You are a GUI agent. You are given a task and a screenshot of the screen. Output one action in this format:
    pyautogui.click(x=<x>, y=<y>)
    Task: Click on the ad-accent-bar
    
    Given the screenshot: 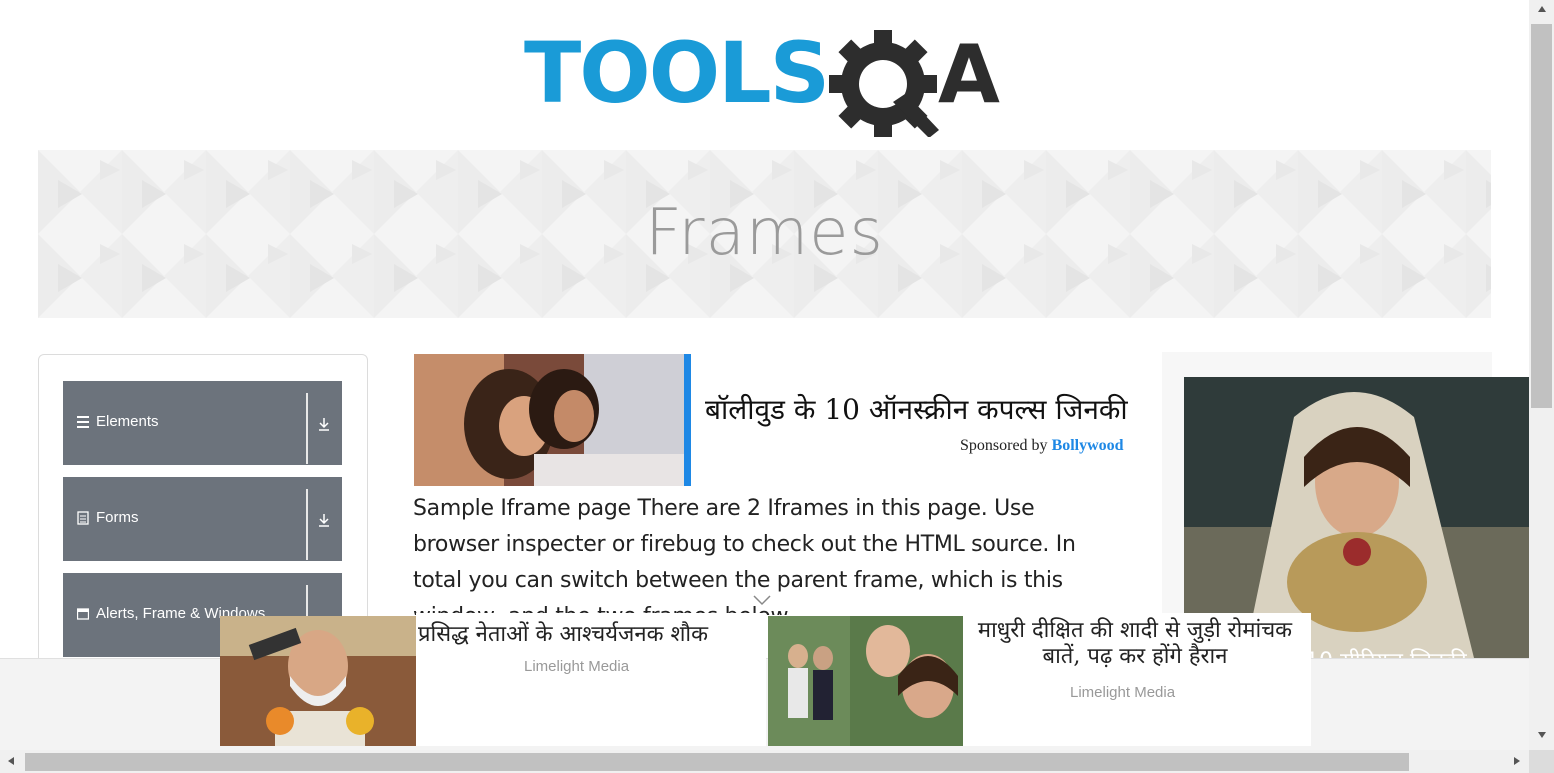 What is the action you would take?
    pyautogui.click(x=687, y=420)
    